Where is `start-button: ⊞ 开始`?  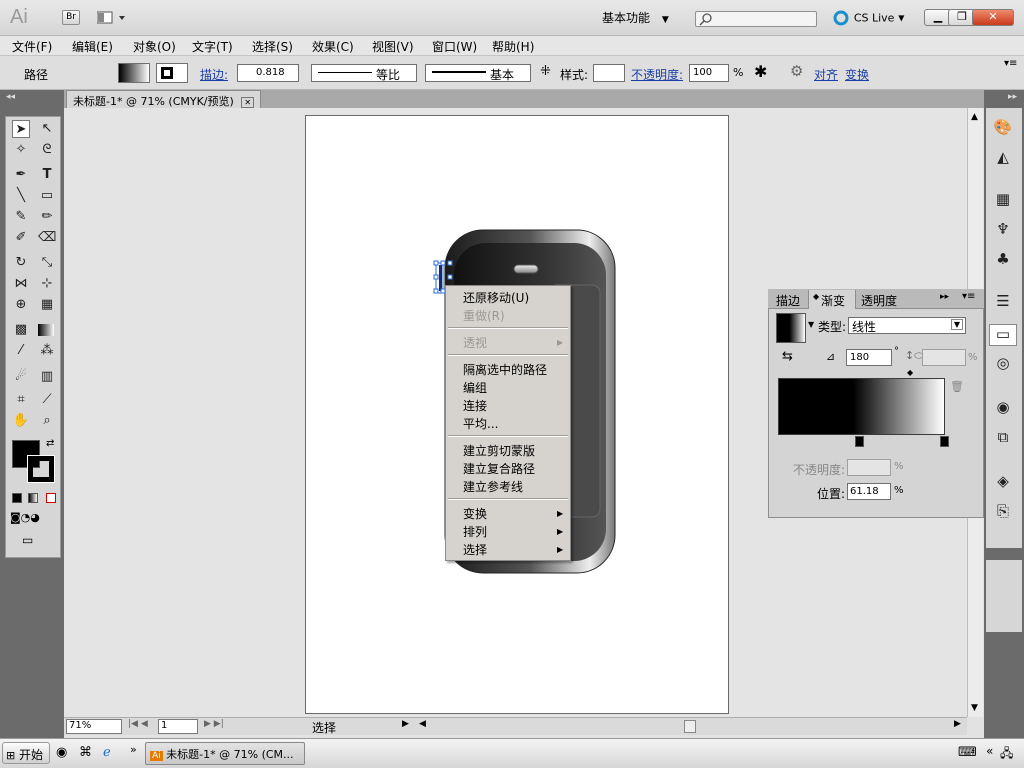 start-button: ⊞ 开始 is located at coordinates (26, 753).